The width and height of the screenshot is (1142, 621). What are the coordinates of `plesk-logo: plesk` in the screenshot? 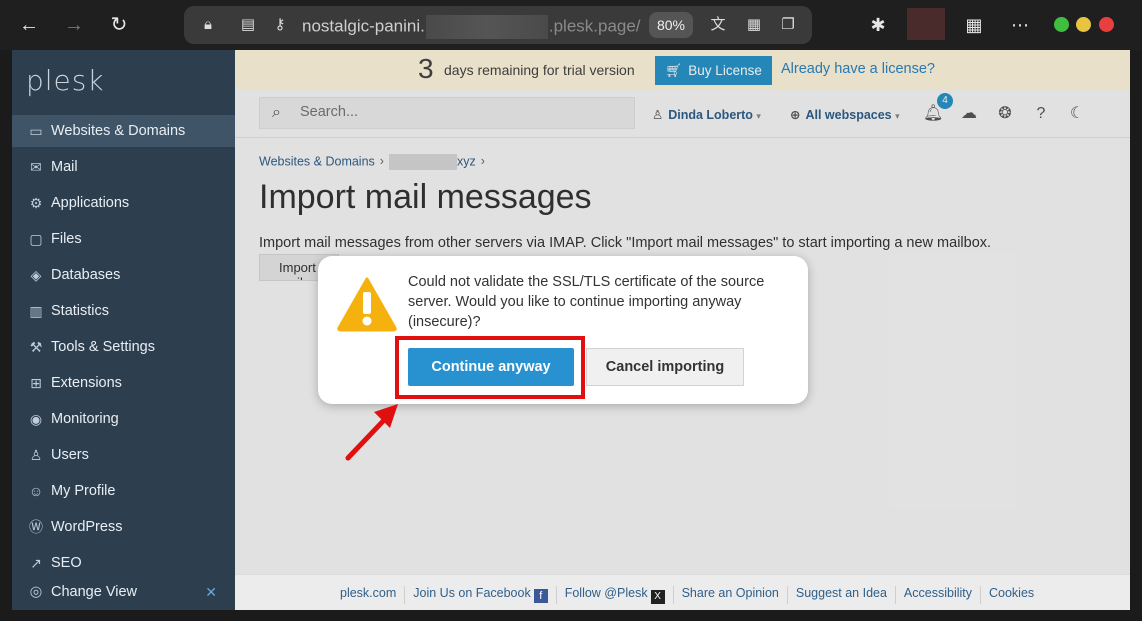 It's located at (65, 80).